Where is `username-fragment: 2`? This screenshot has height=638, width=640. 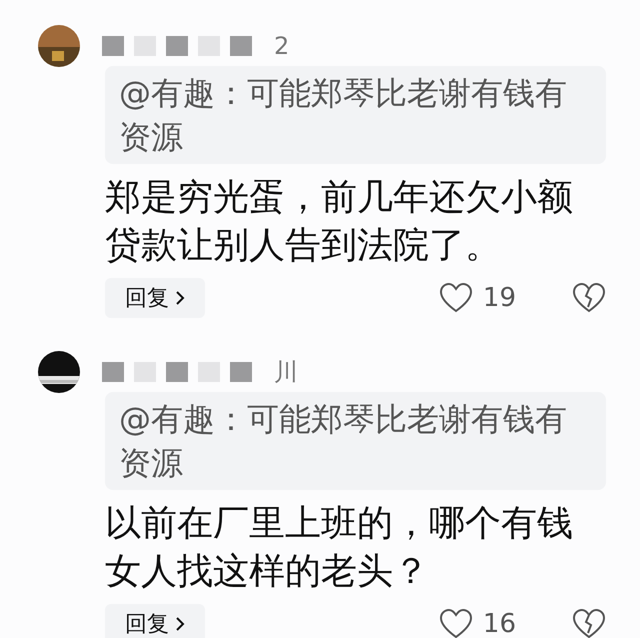 username-fragment: 2 is located at coordinates (282, 46).